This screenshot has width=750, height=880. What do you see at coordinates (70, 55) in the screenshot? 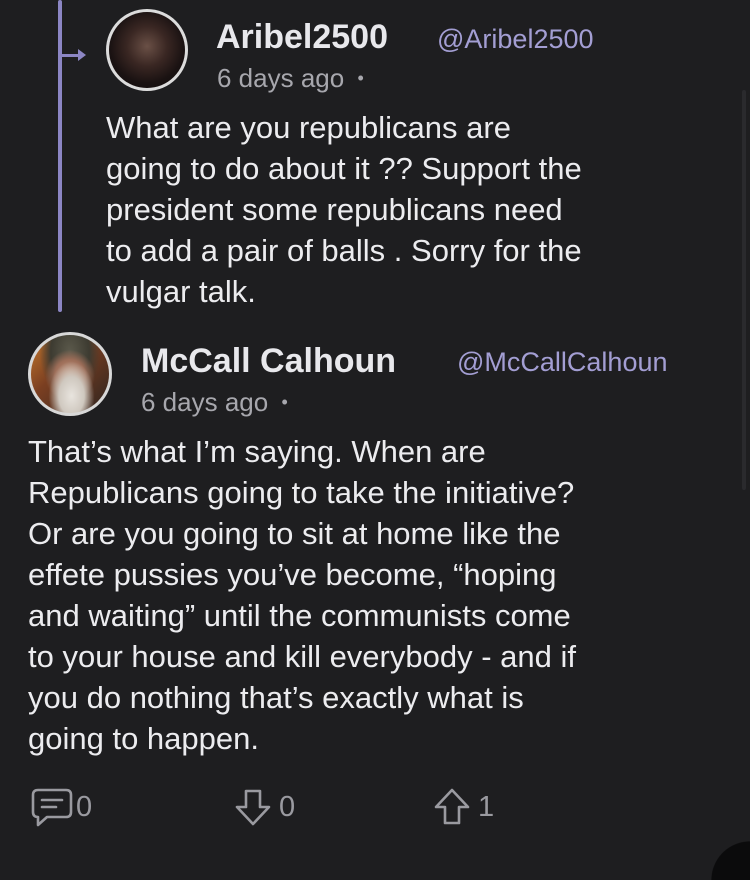
I see `thread-reply-arrow` at bounding box center [70, 55].